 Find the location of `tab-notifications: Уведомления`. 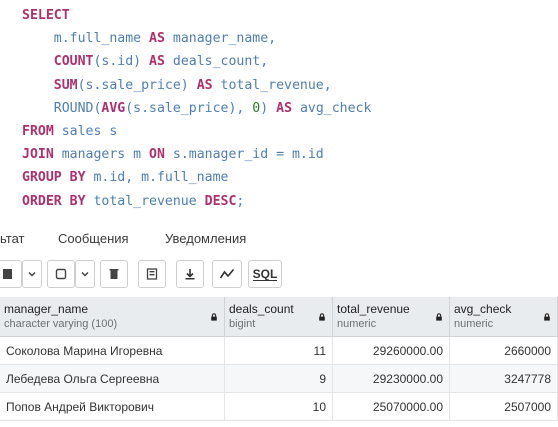

tab-notifications: Уведомления is located at coordinates (205, 239).